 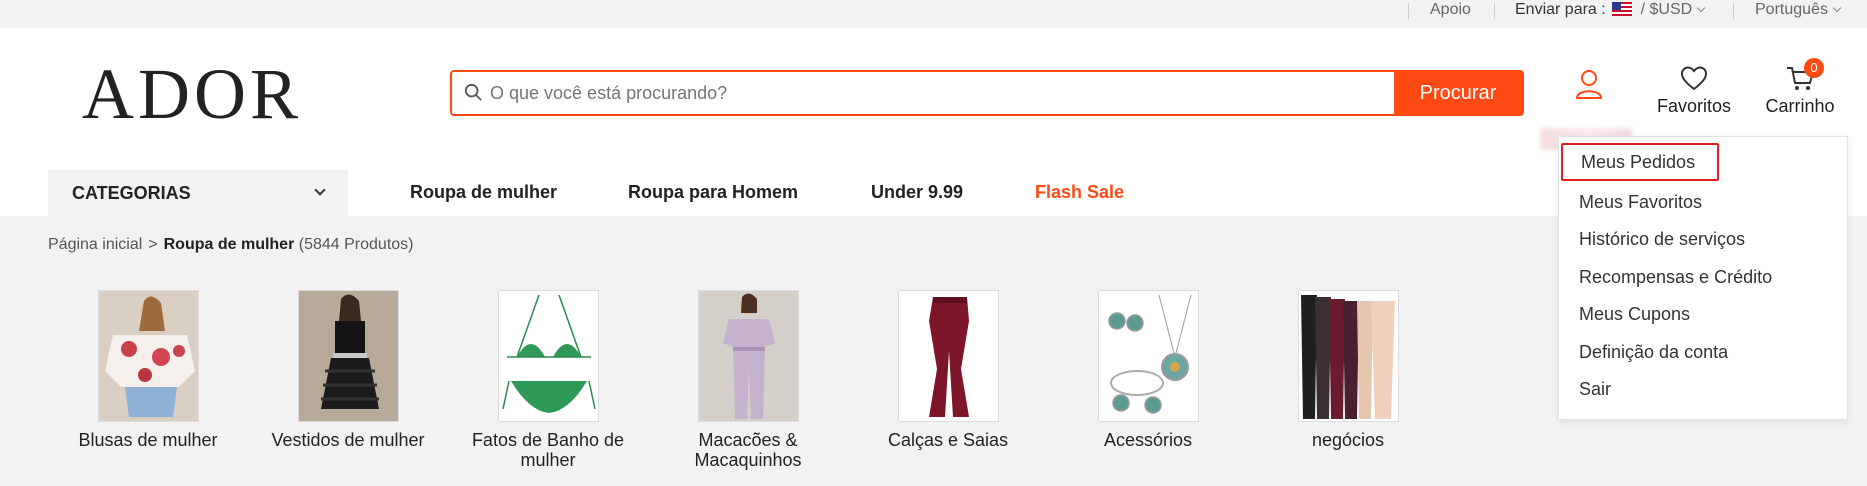 What do you see at coordinates (1634, 314) in the screenshot?
I see `menu-item-my-coupons: Meus Cupons` at bounding box center [1634, 314].